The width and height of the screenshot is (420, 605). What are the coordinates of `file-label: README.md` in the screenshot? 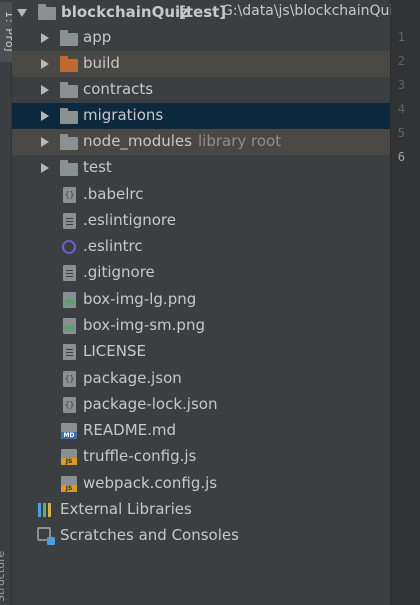 It's located at (130, 430).